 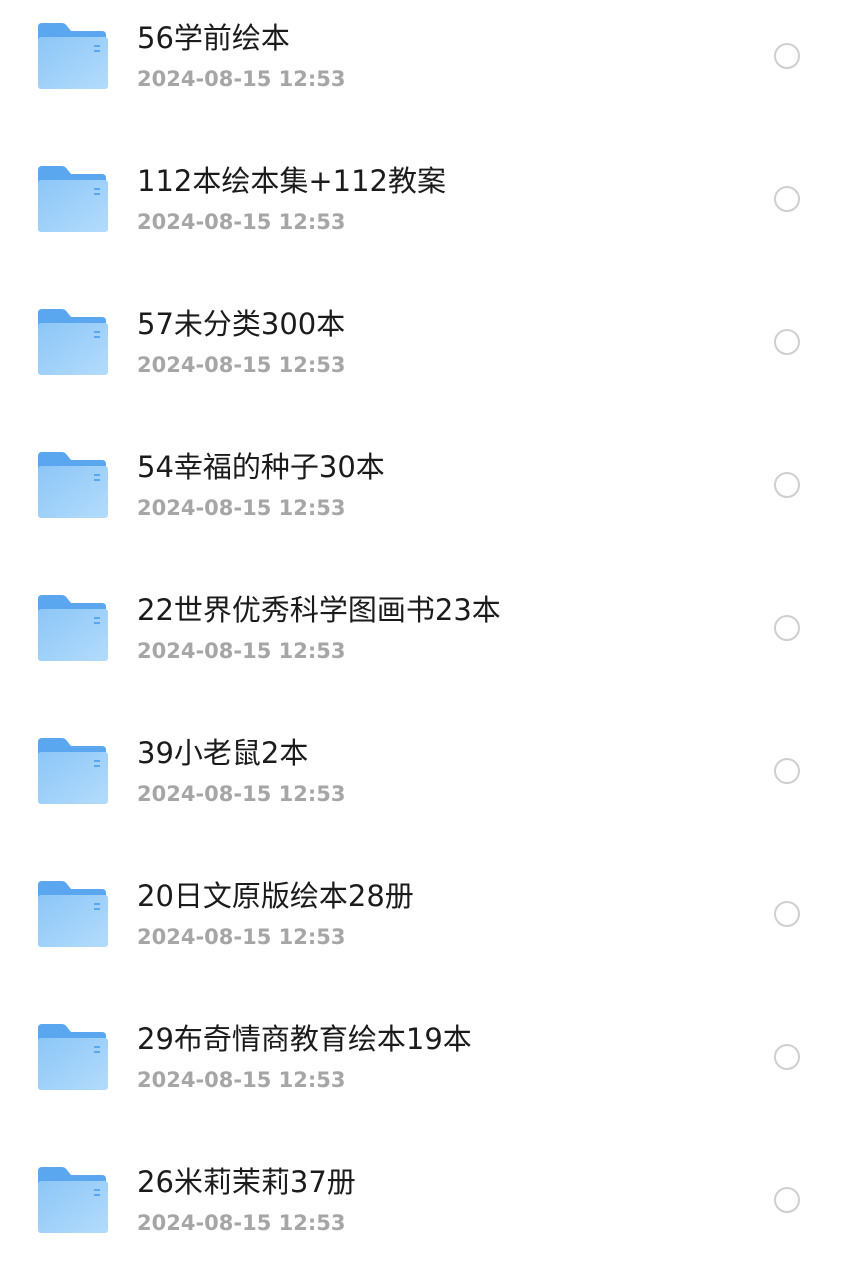 What do you see at coordinates (292, 181) in the screenshot?
I see `folder-name: 112本绘本集+112教案` at bounding box center [292, 181].